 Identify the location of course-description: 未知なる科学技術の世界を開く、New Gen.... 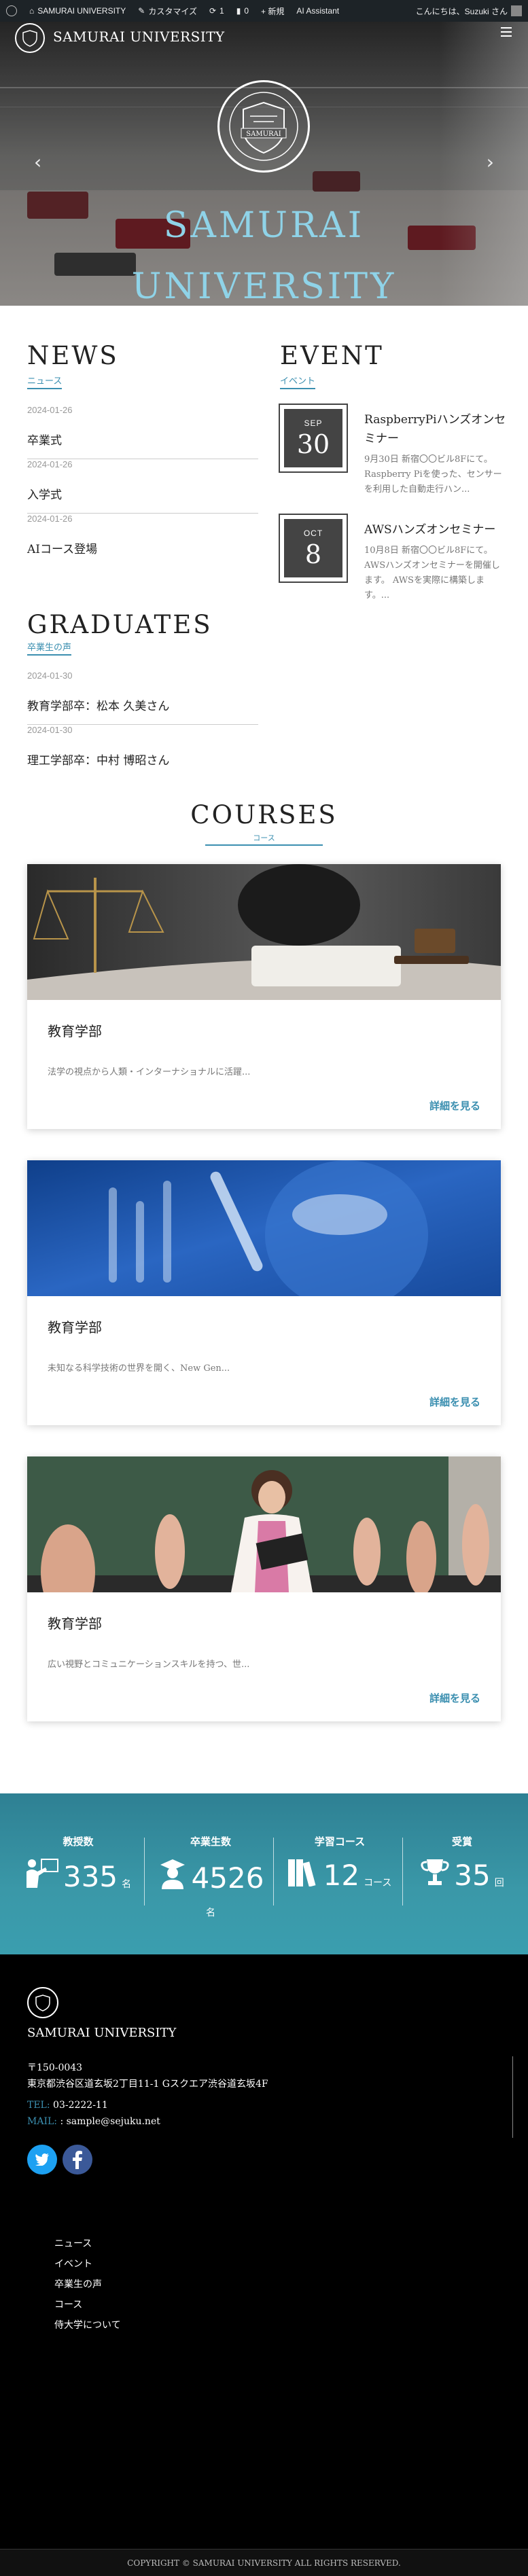
(139, 1368).